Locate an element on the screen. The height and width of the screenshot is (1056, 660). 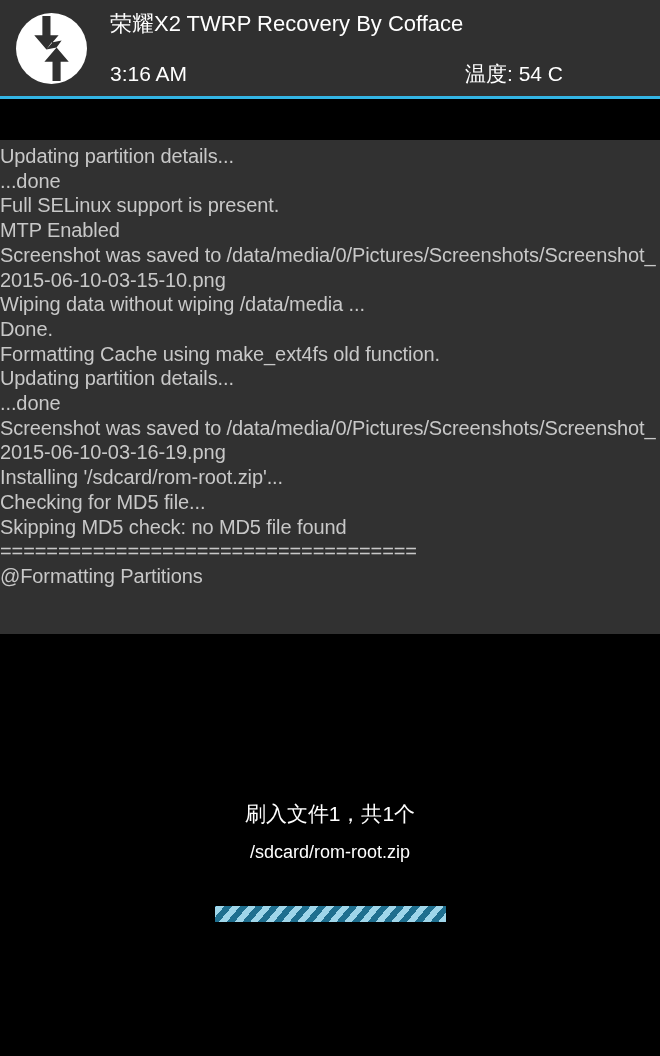
clock-time: 3:16 AM is located at coordinates (149, 74).